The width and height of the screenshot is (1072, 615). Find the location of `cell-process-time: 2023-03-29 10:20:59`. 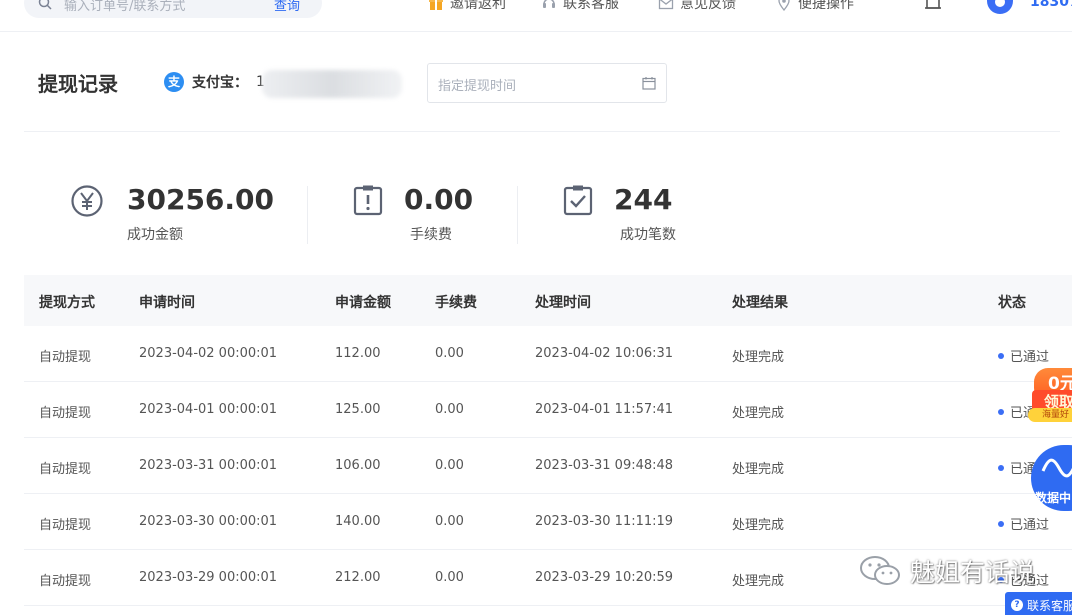

cell-process-time: 2023-03-29 10:20:59 is located at coordinates (604, 577).